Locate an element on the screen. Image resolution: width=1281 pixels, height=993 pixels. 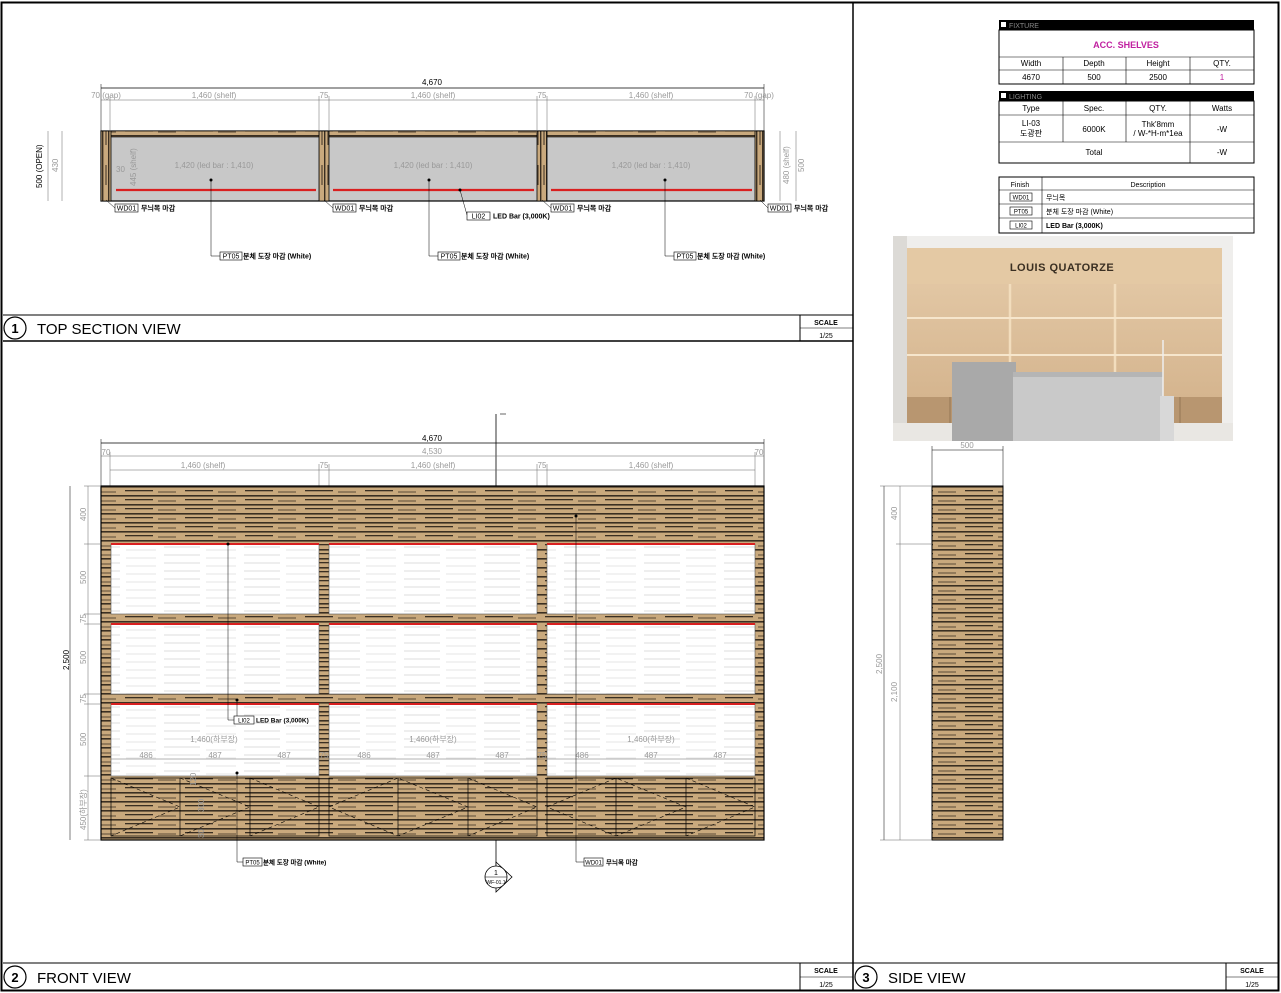
svg-text: 2500 is located at coordinates (1158, 77).